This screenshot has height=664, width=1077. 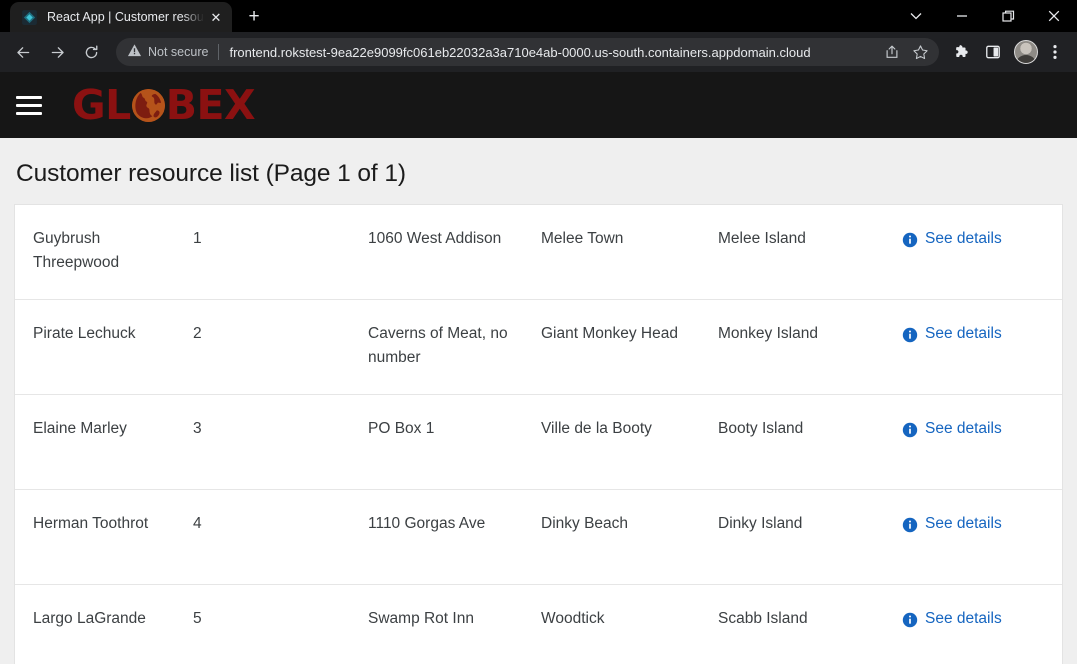 What do you see at coordinates (80, 428) in the screenshot?
I see `cell-customer-name: Elaine Marley` at bounding box center [80, 428].